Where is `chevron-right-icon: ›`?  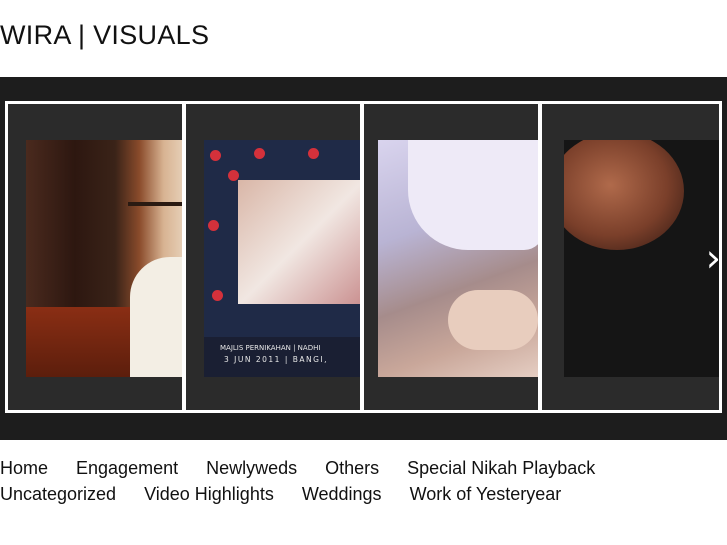 chevron-right-icon: › is located at coordinates (713, 258).